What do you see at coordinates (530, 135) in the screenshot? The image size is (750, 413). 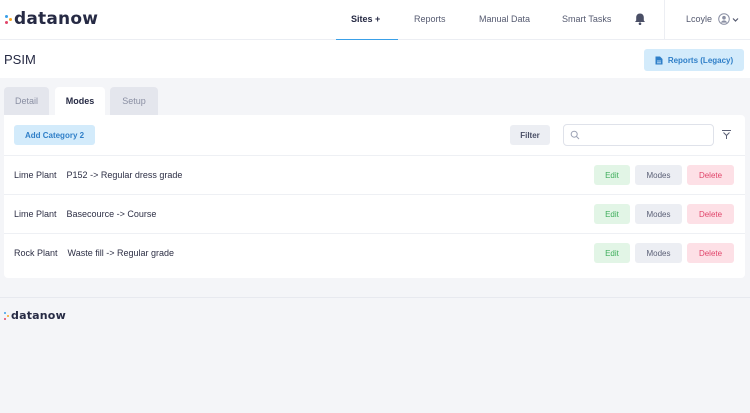 I see `filter-button: Filter` at bounding box center [530, 135].